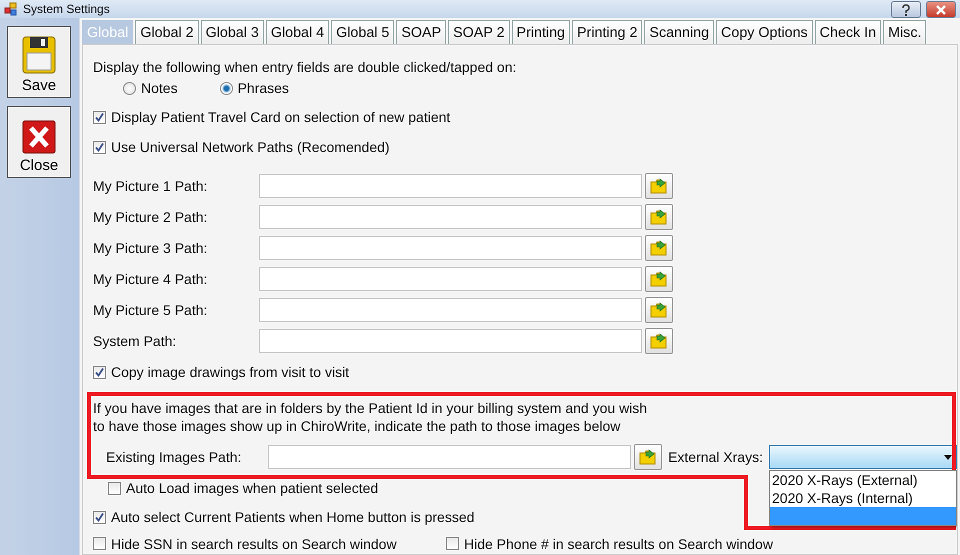 This screenshot has width=960, height=555. Describe the element at coordinates (150, 248) in the screenshot. I see `field-label: My Picture 3 Path:` at that location.